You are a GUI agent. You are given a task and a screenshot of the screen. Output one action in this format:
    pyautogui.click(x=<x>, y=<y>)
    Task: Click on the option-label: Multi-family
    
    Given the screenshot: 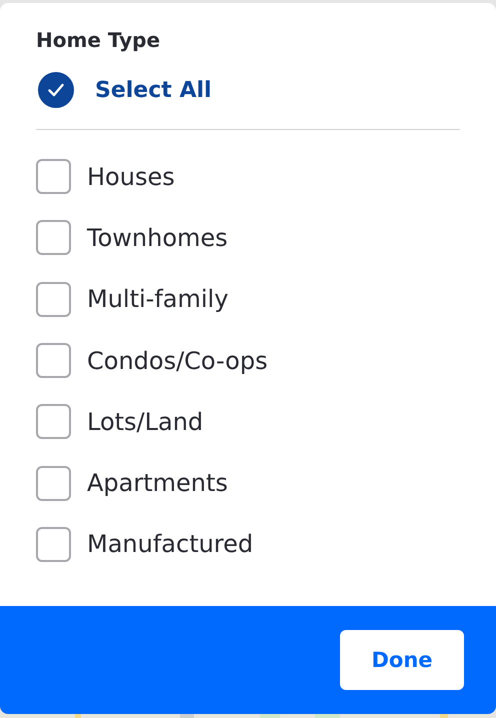 What is the action you would take?
    pyautogui.click(x=157, y=299)
    